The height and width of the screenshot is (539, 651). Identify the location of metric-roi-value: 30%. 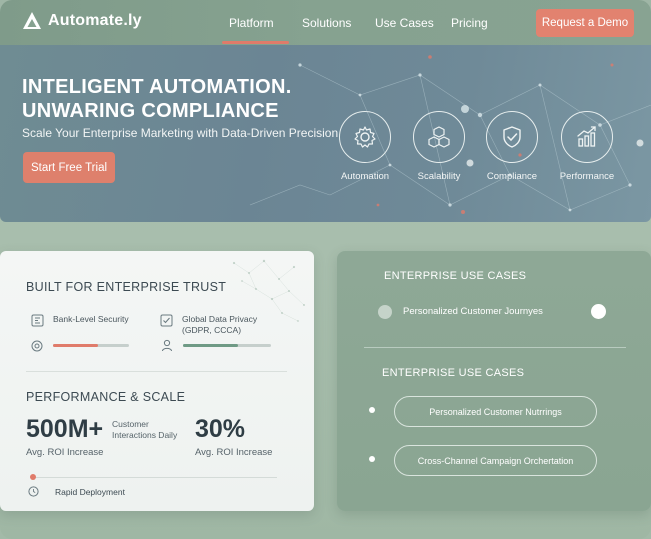
(220, 429).